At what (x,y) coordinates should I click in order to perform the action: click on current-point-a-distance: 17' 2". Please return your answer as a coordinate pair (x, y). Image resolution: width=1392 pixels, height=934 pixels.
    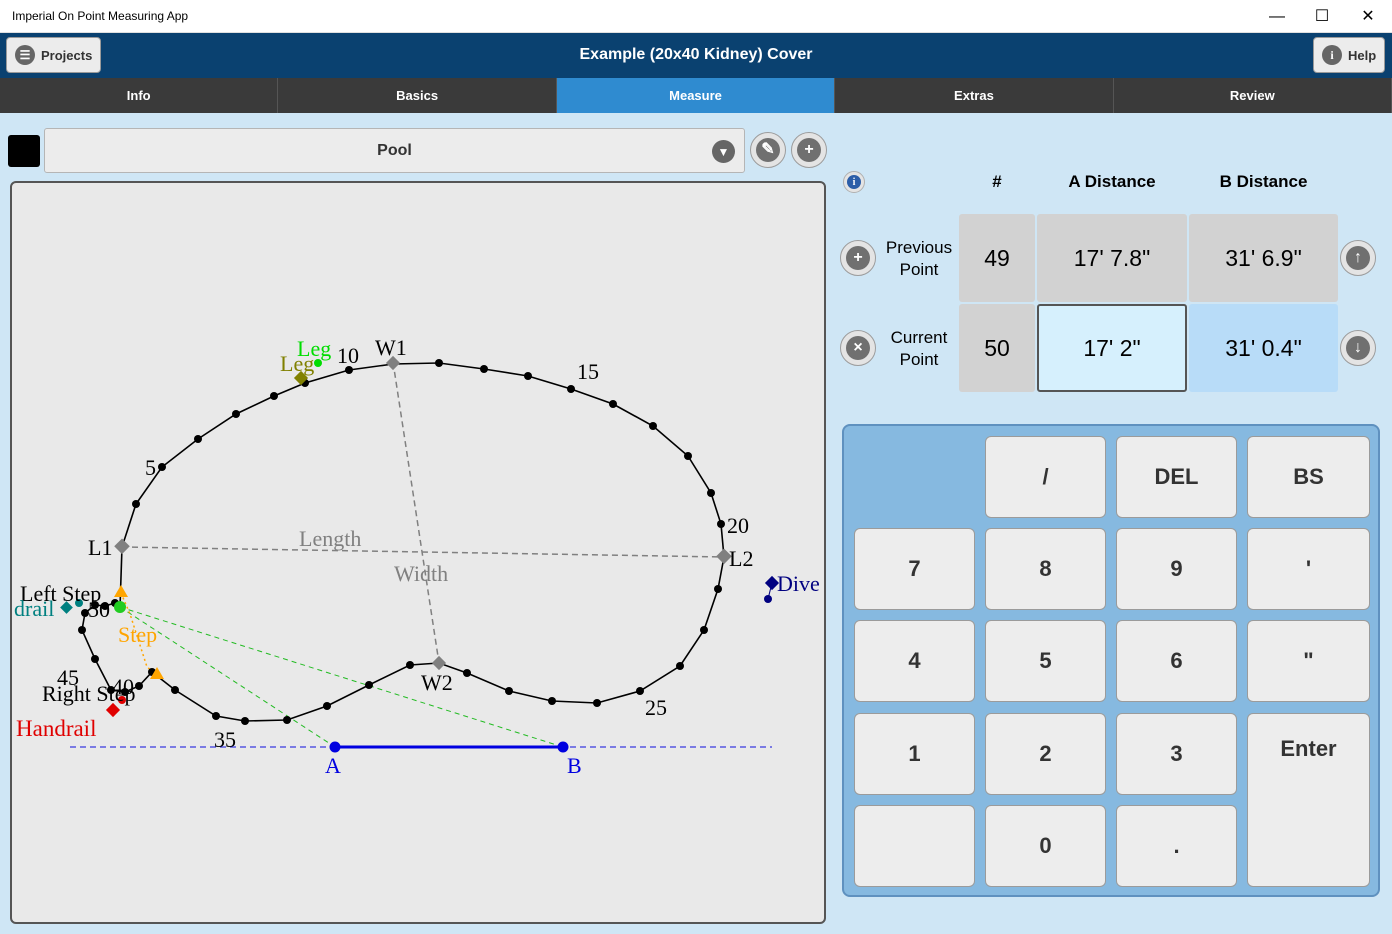
    Looking at the image, I should click on (1112, 348).